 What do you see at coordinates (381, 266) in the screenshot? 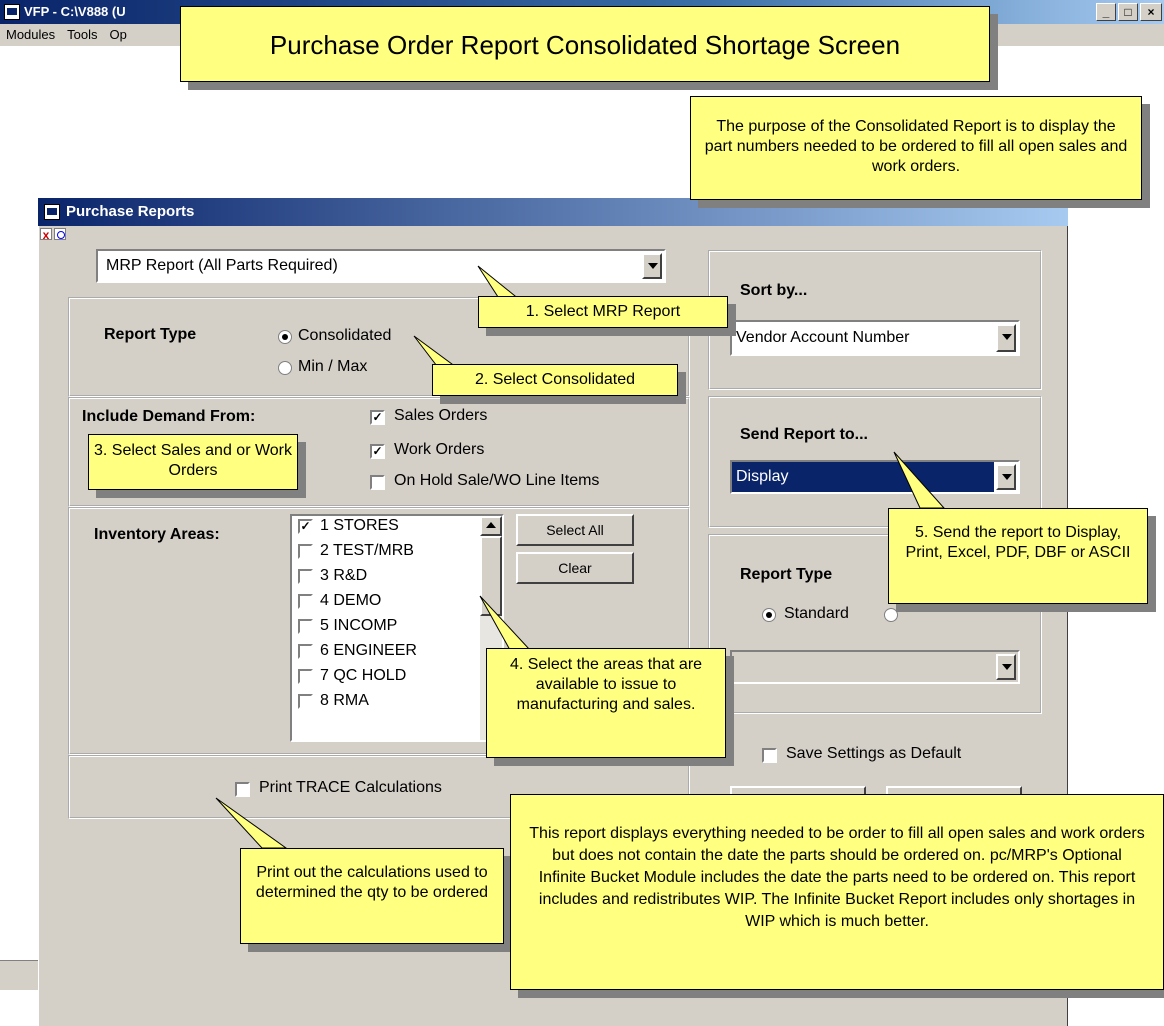
I see `report-select: MRP Report (All Parts Required)` at bounding box center [381, 266].